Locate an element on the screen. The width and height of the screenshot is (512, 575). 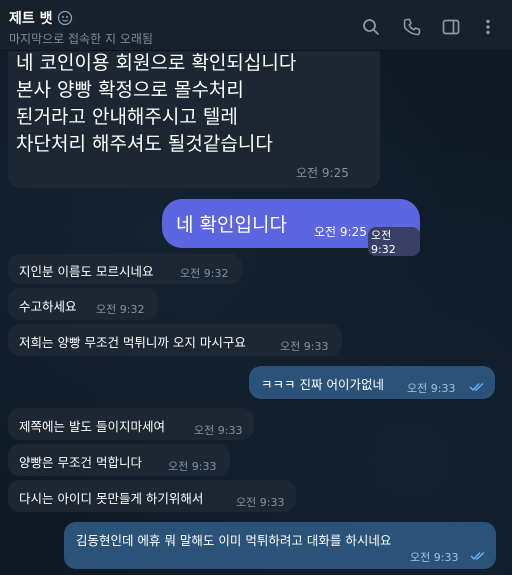
message-incoming: 저희는 양빵 무조건 먹튀니까 오지 마시구요 오전 9:33 is located at coordinates (175, 340).